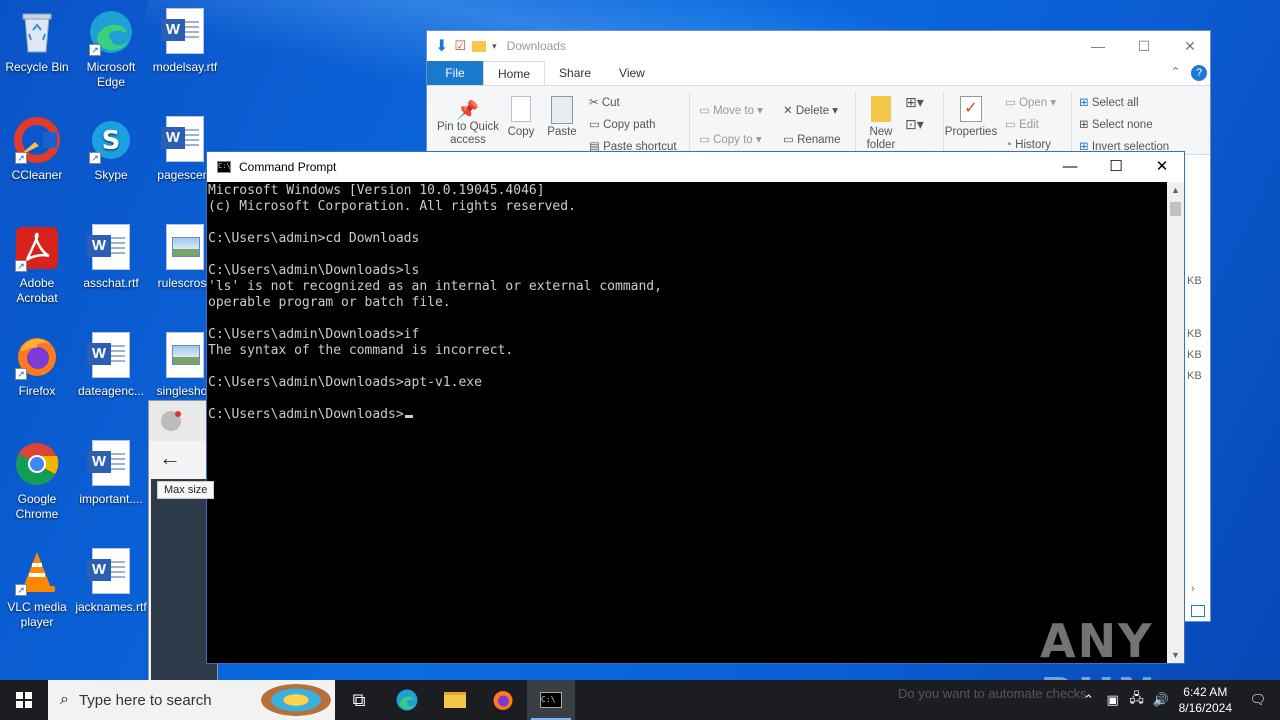 This screenshot has width=1280, height=720. What do you see at coordinates (514, 73) in the screenshot?
I see `tab-home: Home` at bounding box center [514, 73].